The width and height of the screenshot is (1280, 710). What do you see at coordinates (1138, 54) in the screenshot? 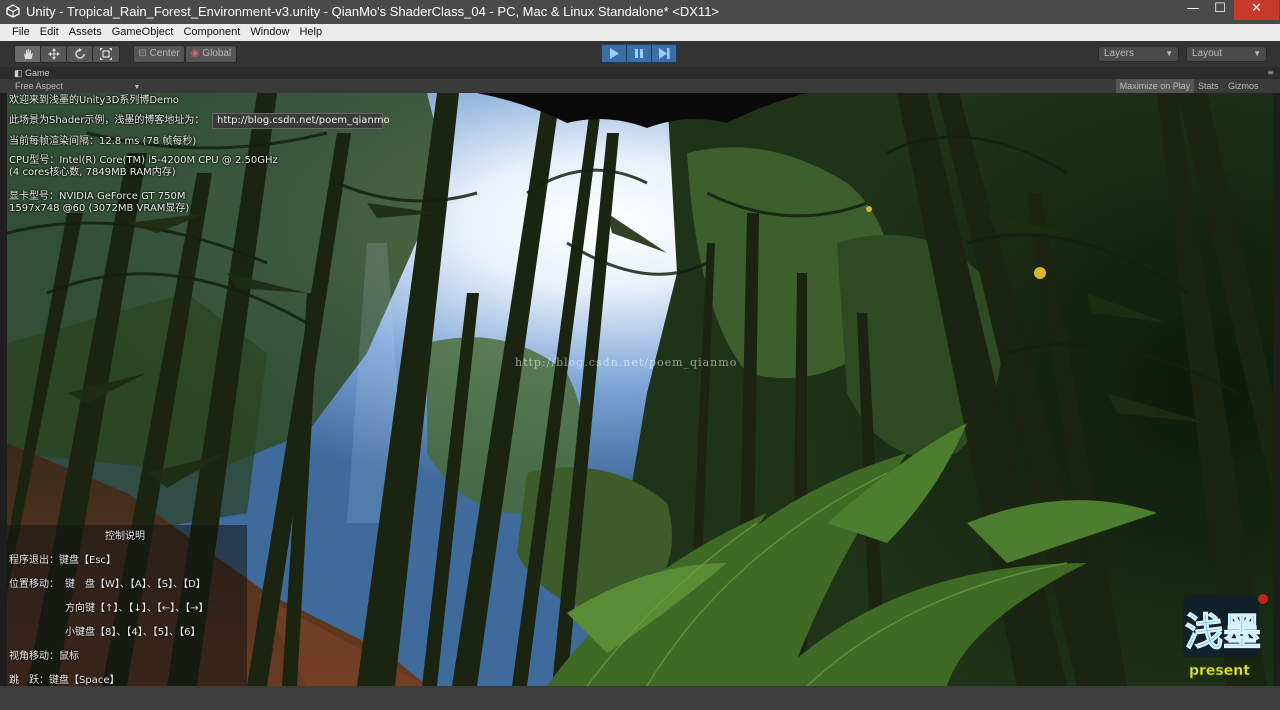
I see `layers-dropdown: Layers ▼` at bounding box center [1138, 54].